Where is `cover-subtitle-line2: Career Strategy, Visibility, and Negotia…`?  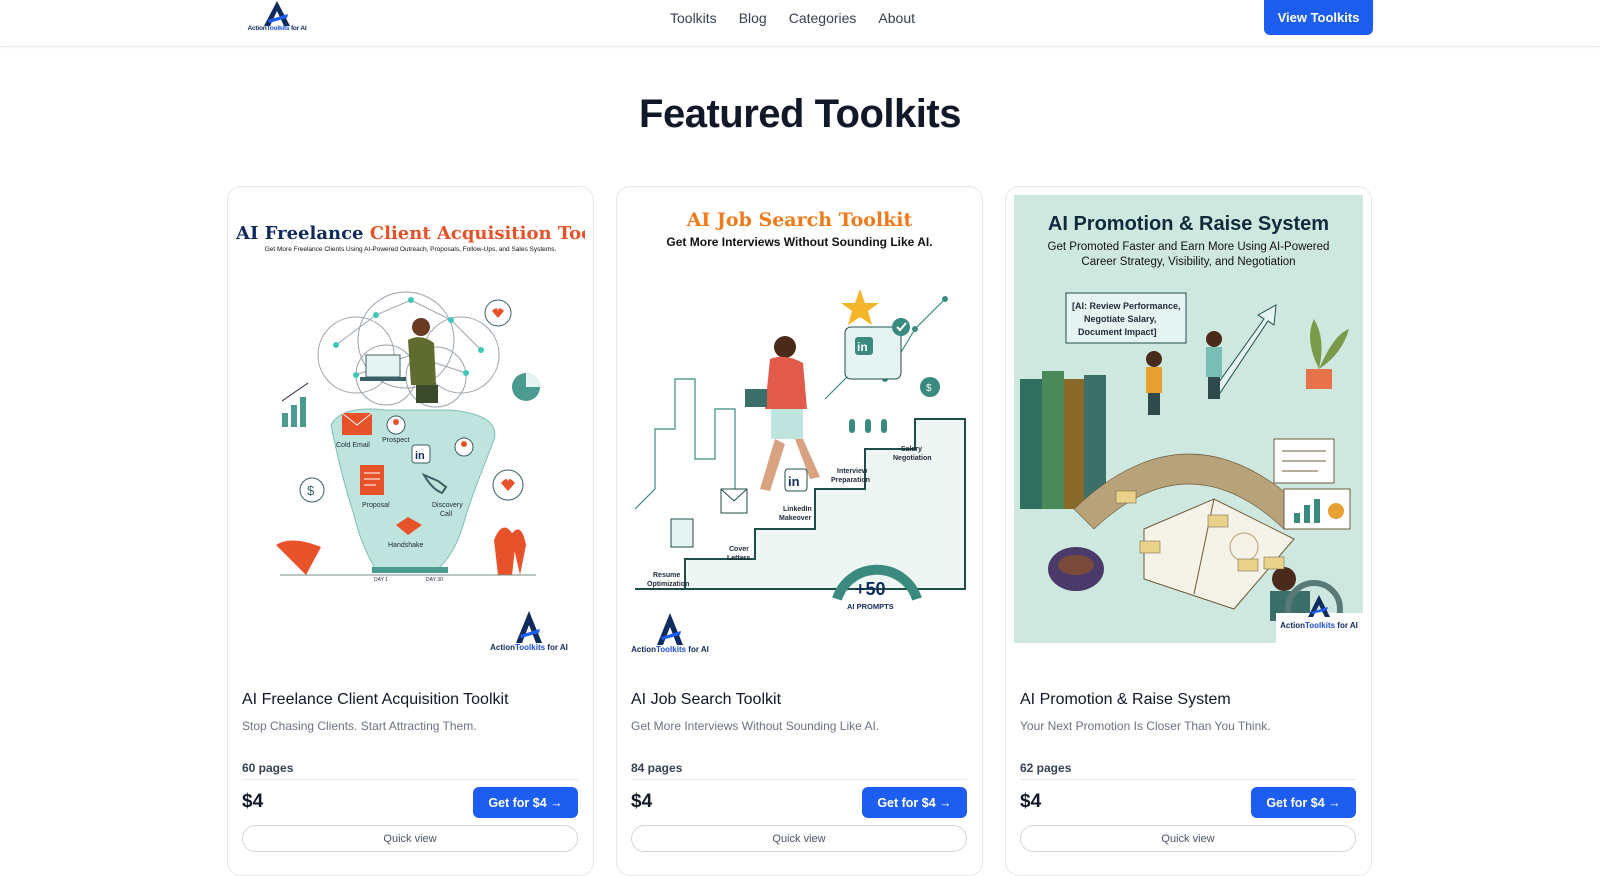 cover-subtitle-line2: Career Strategy, Visibility, and Negotia… is located at coordinates (1188, 262).